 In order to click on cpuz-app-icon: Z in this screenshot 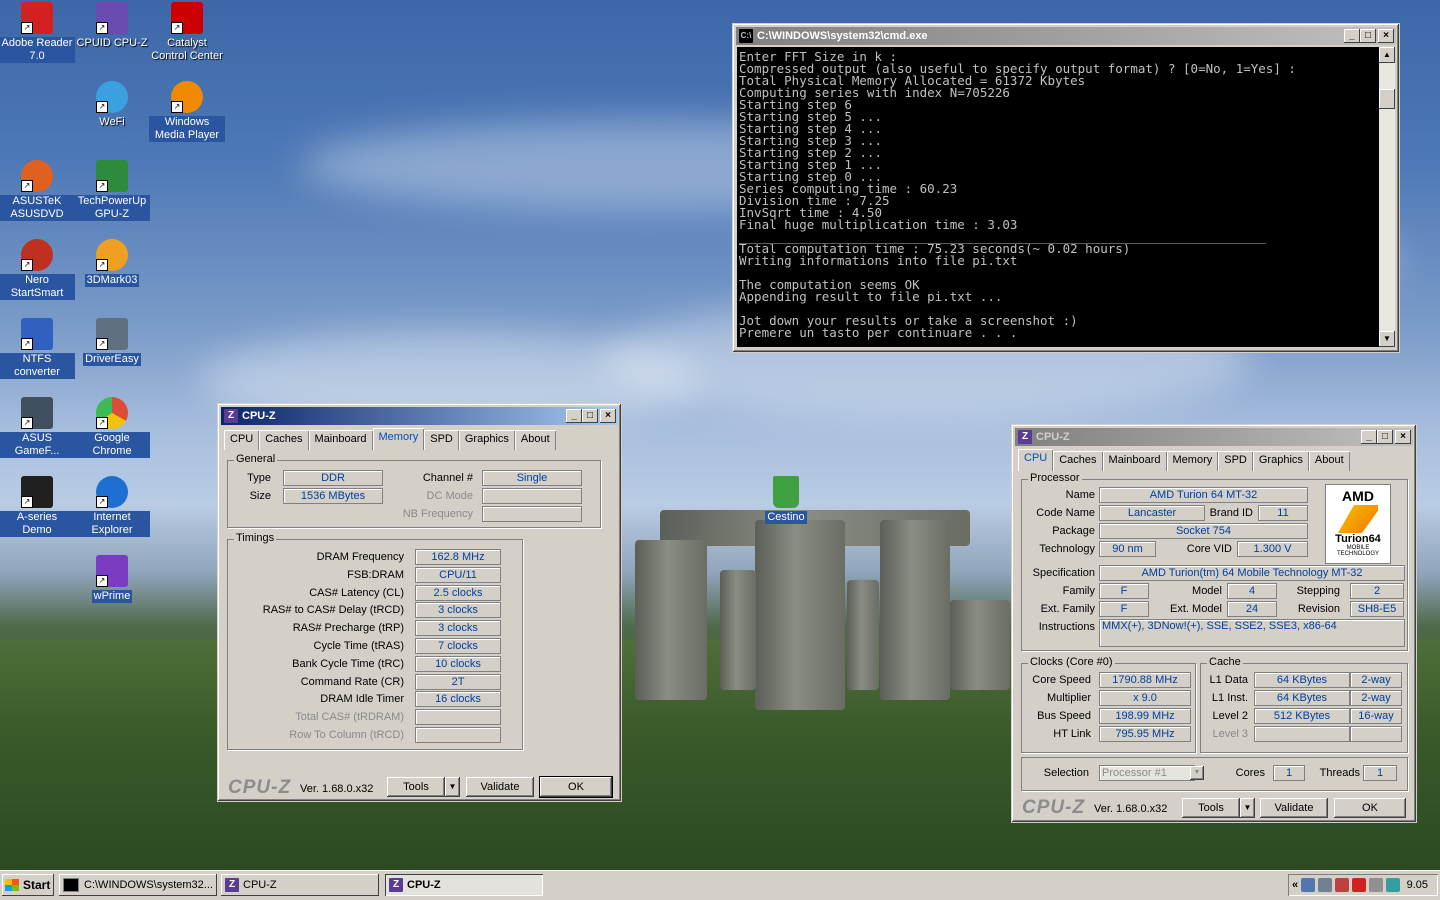, I will do `click(231, 416)`.